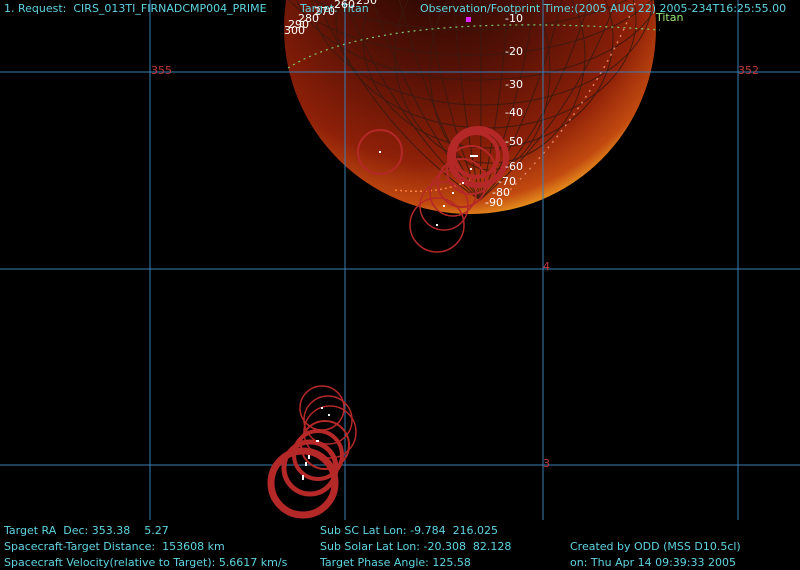 This screenshot has height=570, width=800. What do you see at coordinates (312, 452) in the screenshot?
I see `footprint-cluster-lower` at bounding box center [312, 452].